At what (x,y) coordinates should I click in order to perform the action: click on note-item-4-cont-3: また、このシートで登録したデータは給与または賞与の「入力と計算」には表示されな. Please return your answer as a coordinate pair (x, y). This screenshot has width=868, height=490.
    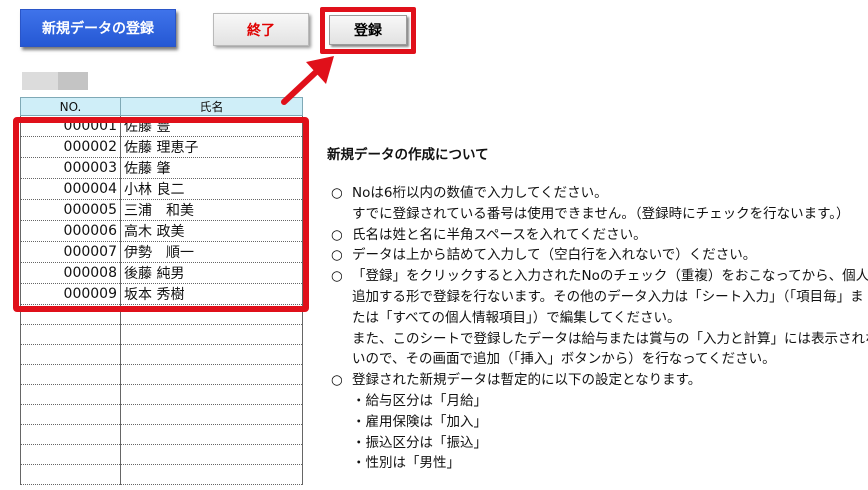
    Looking at the image, I should click on (610, 338).